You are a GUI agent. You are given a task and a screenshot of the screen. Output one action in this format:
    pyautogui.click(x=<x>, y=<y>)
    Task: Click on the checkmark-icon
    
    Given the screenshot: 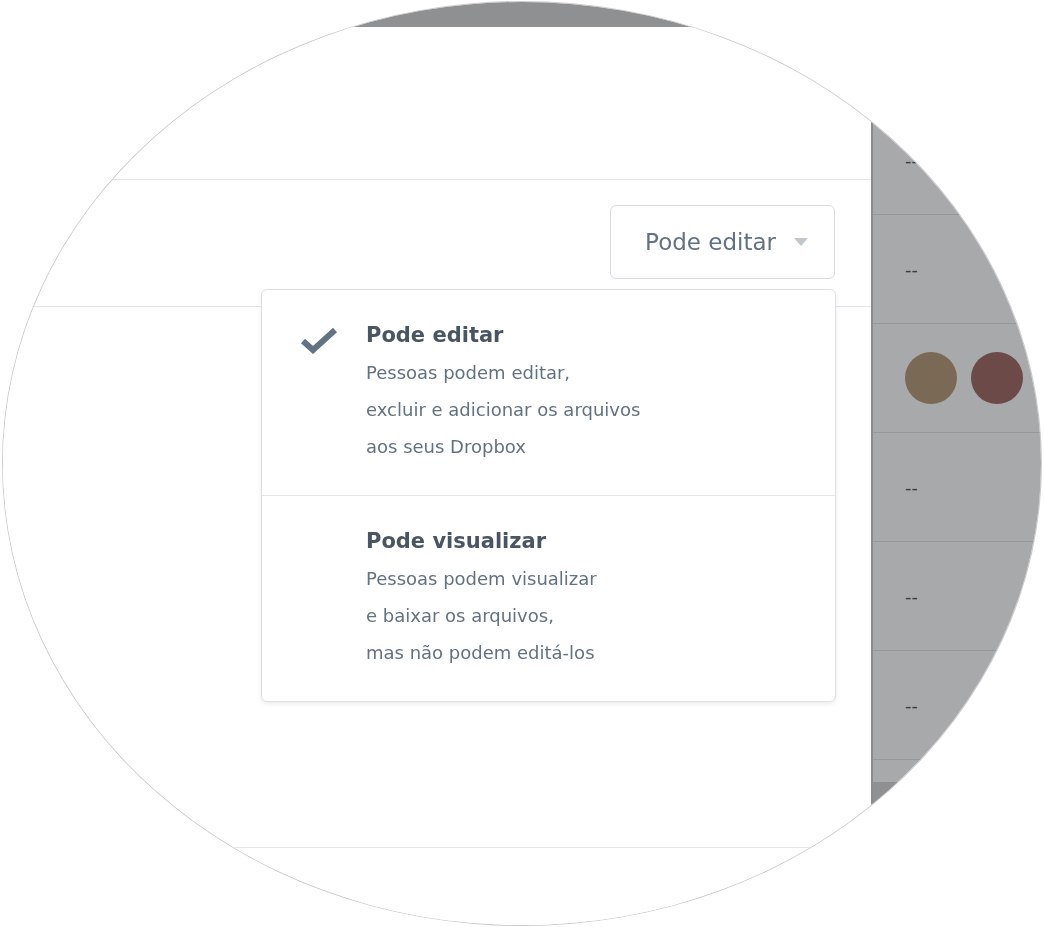 What is the action you would take?
    pyautogui.click(x=319, y=340)
    